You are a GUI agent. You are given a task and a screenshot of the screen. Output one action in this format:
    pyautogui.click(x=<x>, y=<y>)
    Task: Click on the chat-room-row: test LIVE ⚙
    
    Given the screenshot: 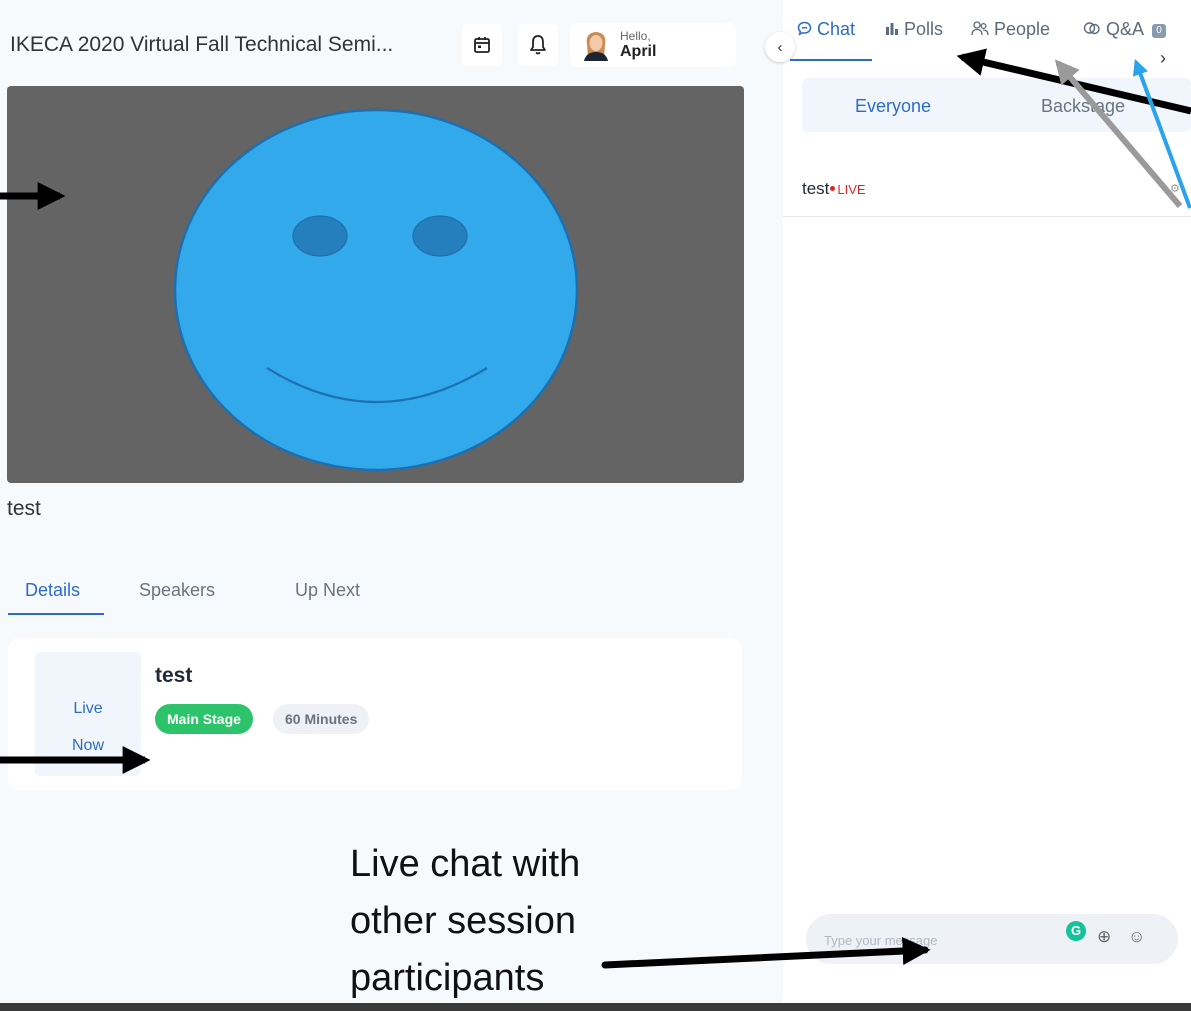 What is the action you would take?
    pyautogui.click(x=987, y=189)
    